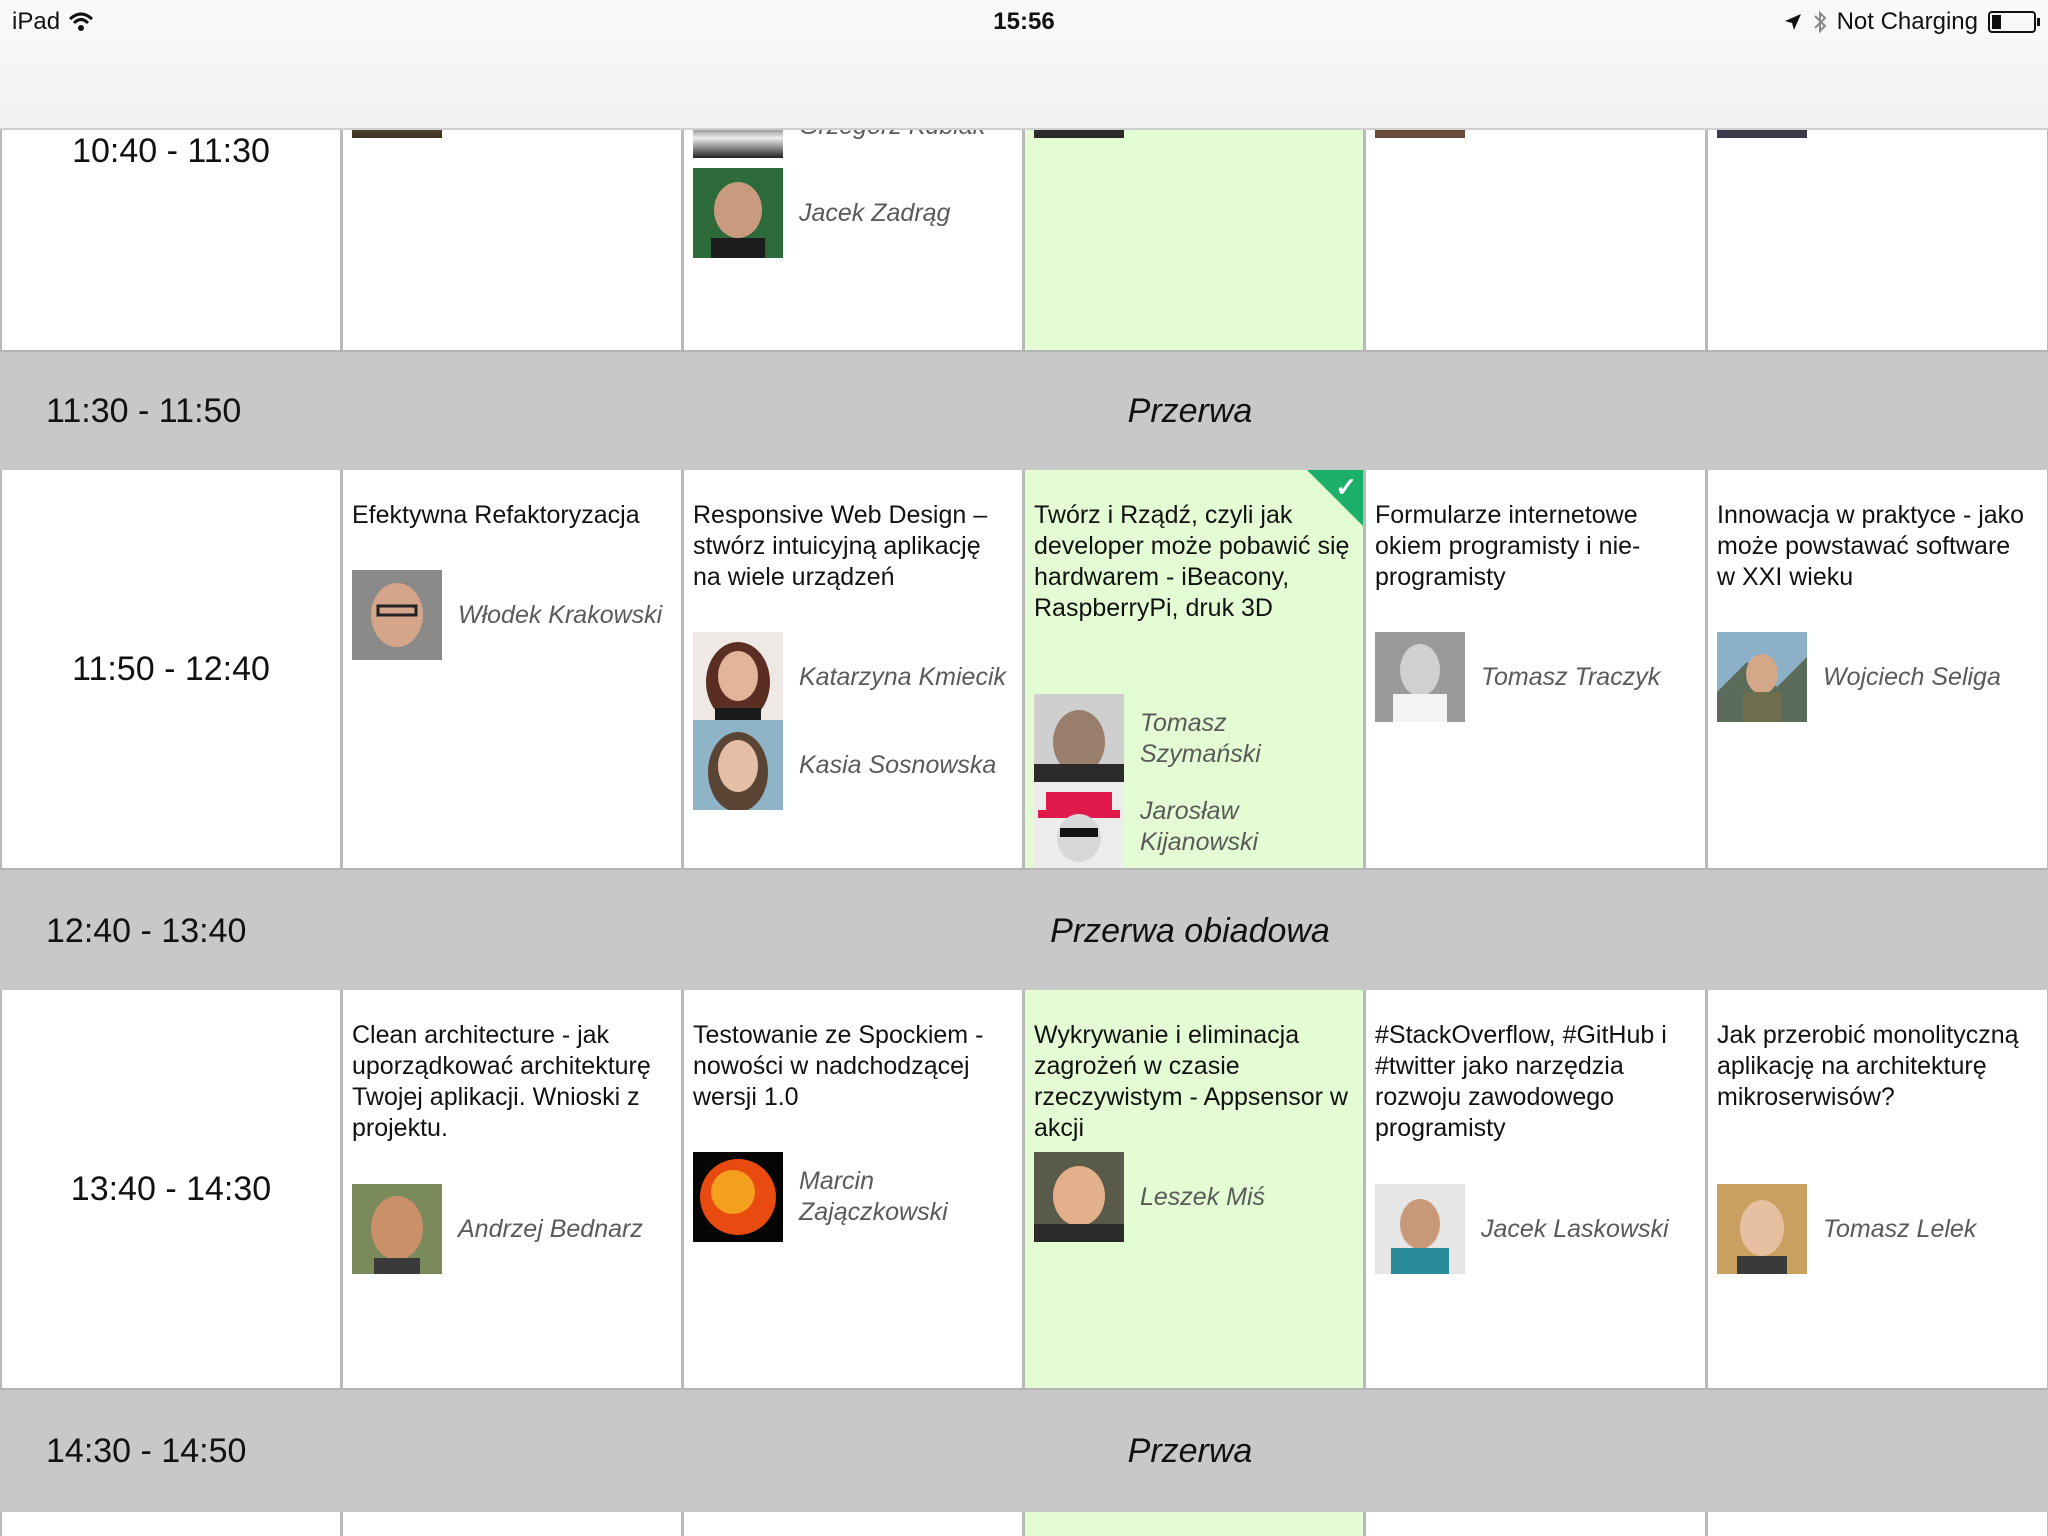  I want to click on speaker: Tomasz Szymański, so click(1193, 739).